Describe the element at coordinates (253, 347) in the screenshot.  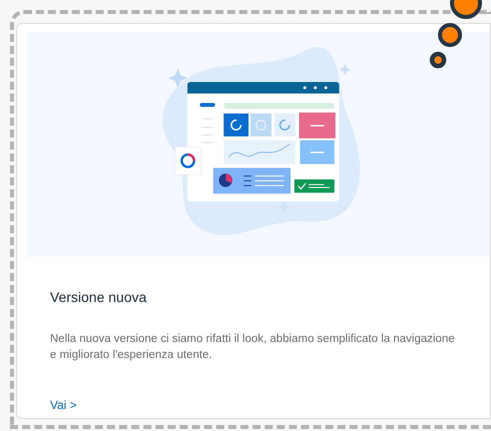
I see `card-description: Nella nuova versione ci siamo rifatti il look, abbiamo semplificato la navigazione e migliorato l'esperienza utente.` at that location.